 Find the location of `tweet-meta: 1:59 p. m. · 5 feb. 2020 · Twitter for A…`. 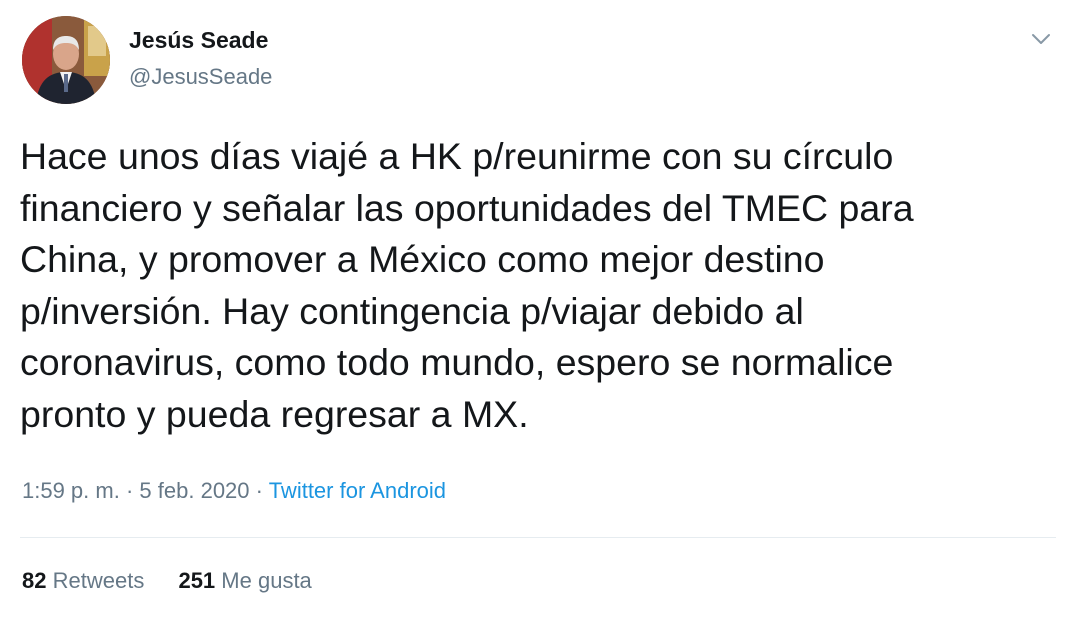

tweet-meta: 1:59 p. m. · 5 feb. 2020 · Twitter for A… is located at coordinates (234, 491).